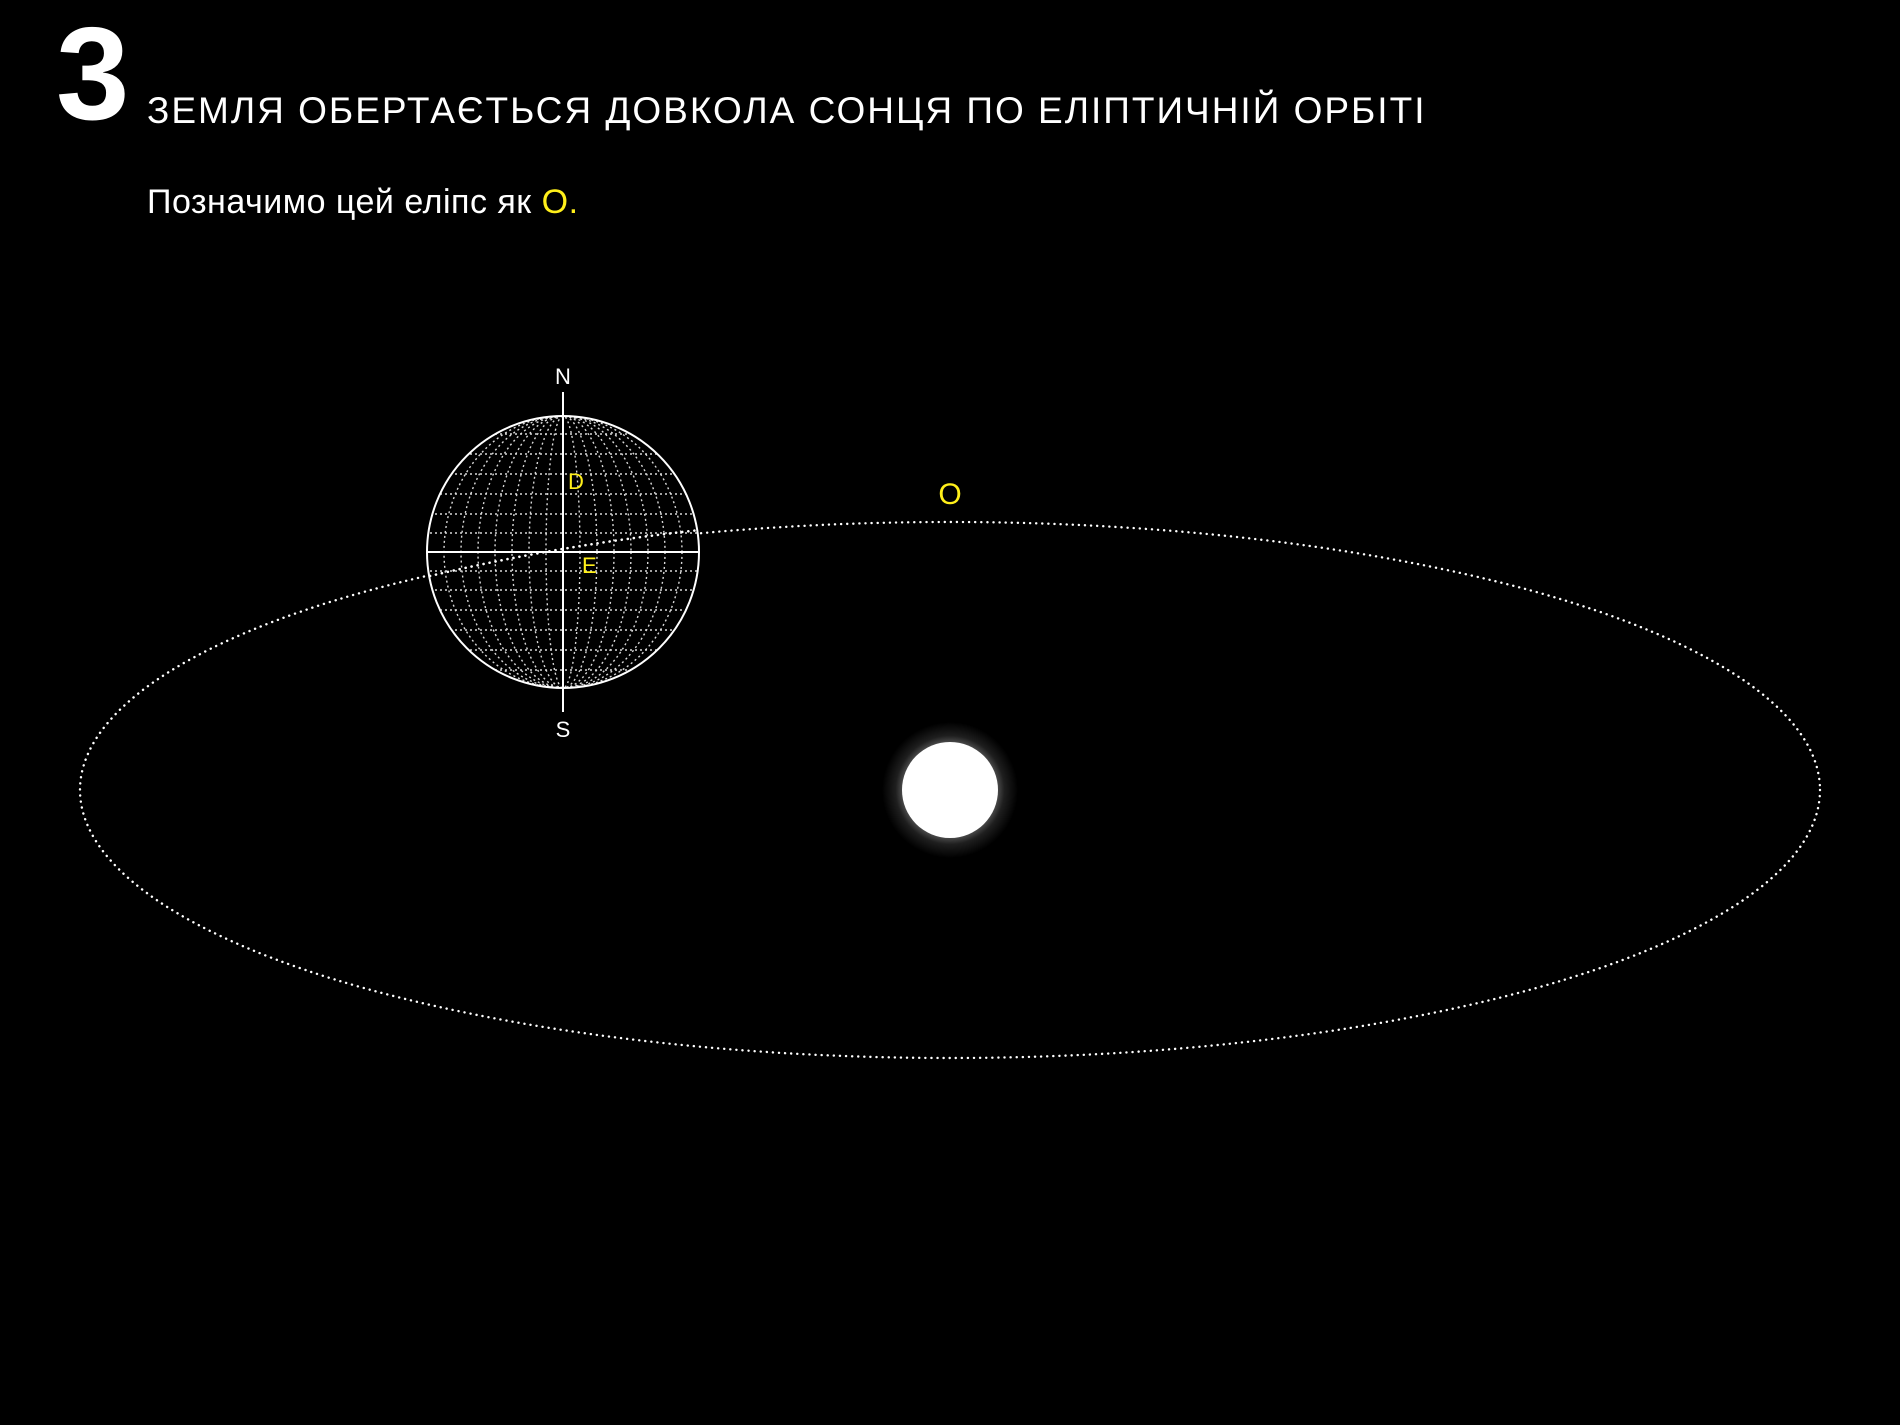  I want to click on sun, so click(950, 790).